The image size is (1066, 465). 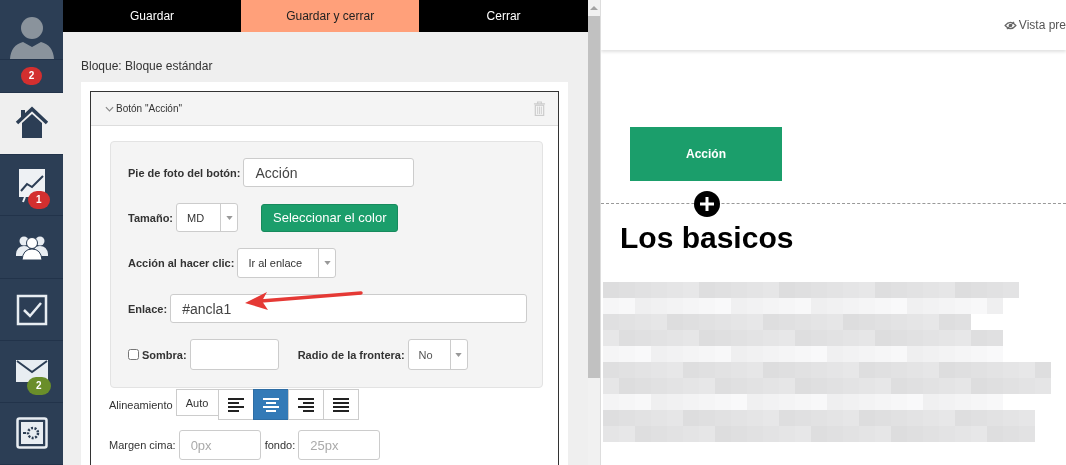 I want to click on sidebar-item: 1, so click(x=31, y=186).